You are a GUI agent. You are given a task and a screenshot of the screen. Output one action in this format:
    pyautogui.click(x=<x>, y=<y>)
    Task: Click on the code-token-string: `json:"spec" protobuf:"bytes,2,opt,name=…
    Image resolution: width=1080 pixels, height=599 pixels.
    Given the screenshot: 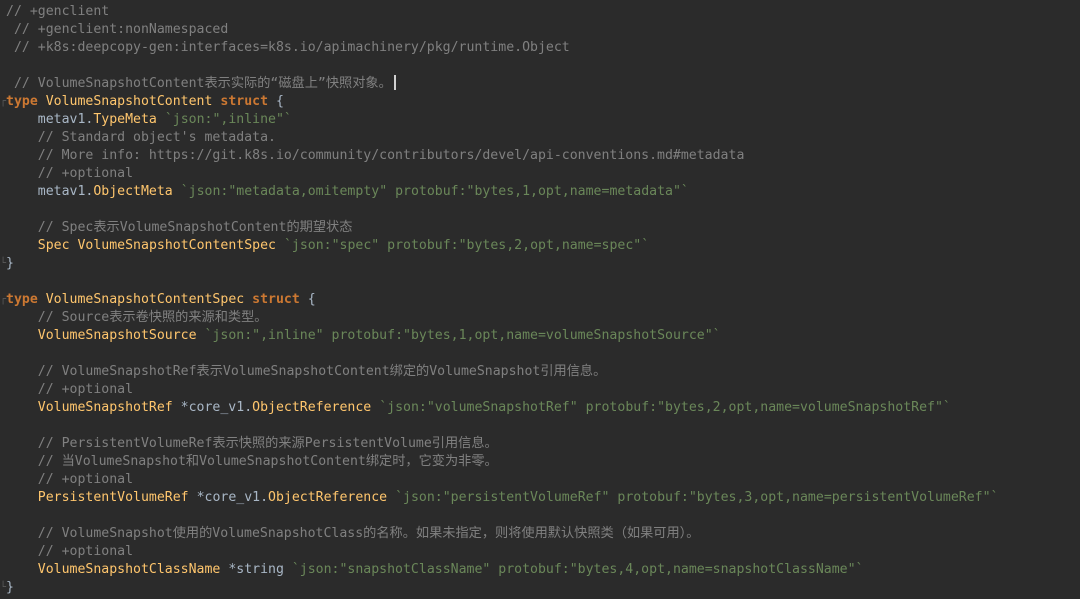 What is the action you would take?
    pyautogui.click(x=466, y=245)
    